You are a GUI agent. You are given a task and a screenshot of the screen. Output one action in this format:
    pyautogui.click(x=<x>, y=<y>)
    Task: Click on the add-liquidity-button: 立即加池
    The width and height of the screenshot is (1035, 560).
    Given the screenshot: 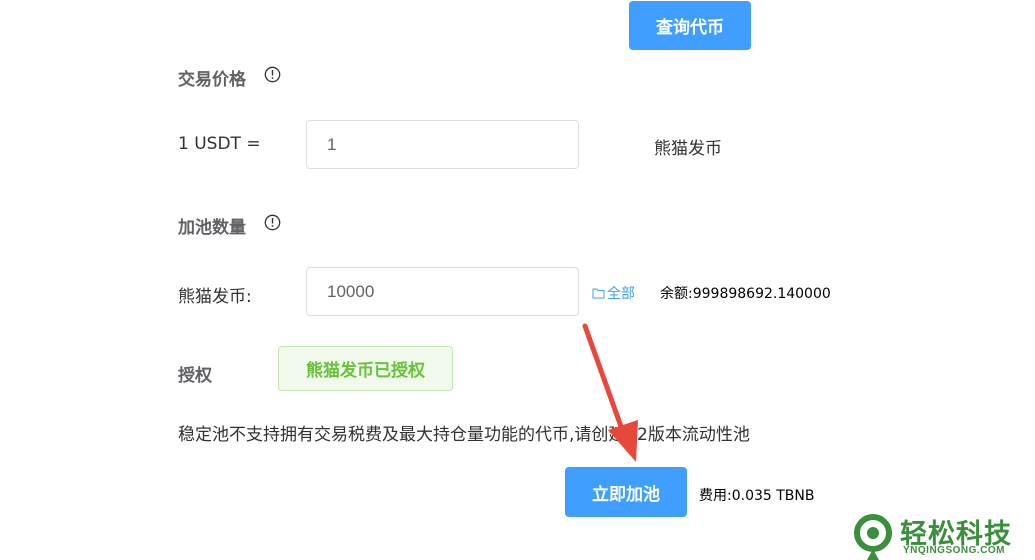 What is the action you would take?
    pyautogui.click(x=626, y=492)
    